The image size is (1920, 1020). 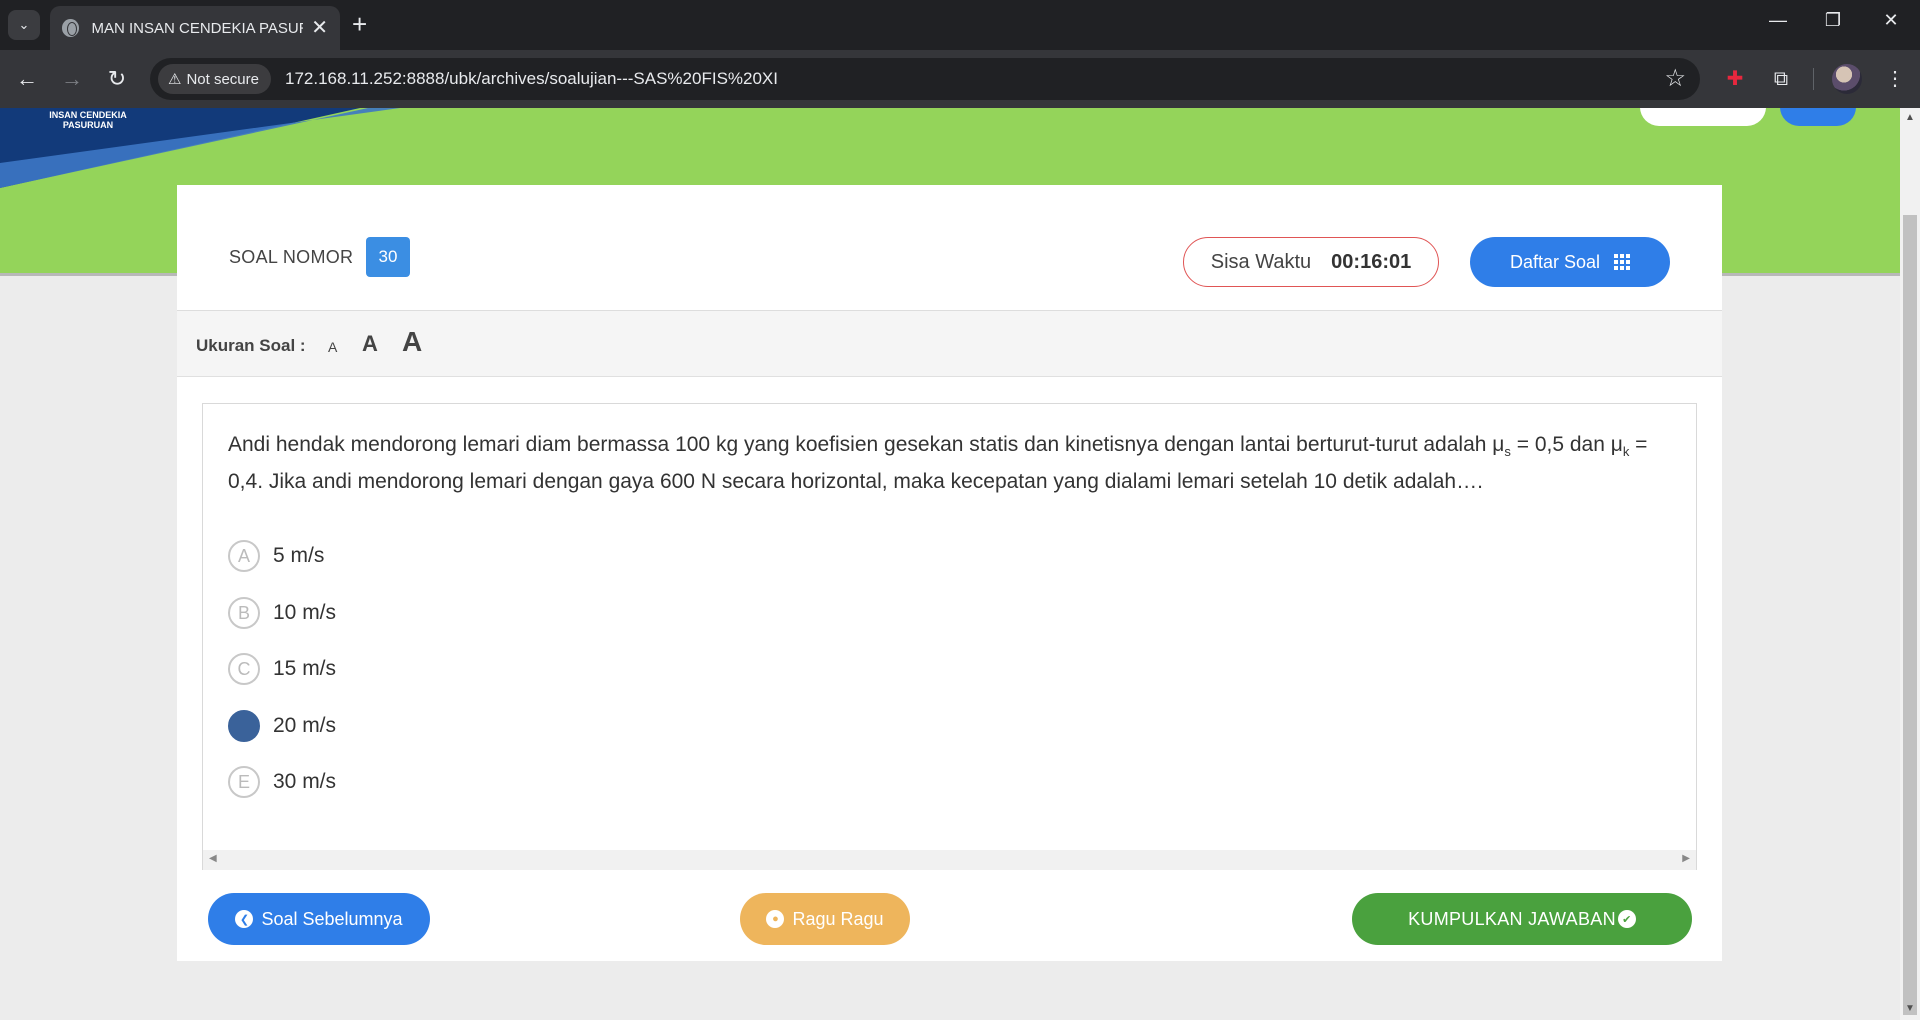 I want to click on option-b-radio: B, so click(x=244, y=613).